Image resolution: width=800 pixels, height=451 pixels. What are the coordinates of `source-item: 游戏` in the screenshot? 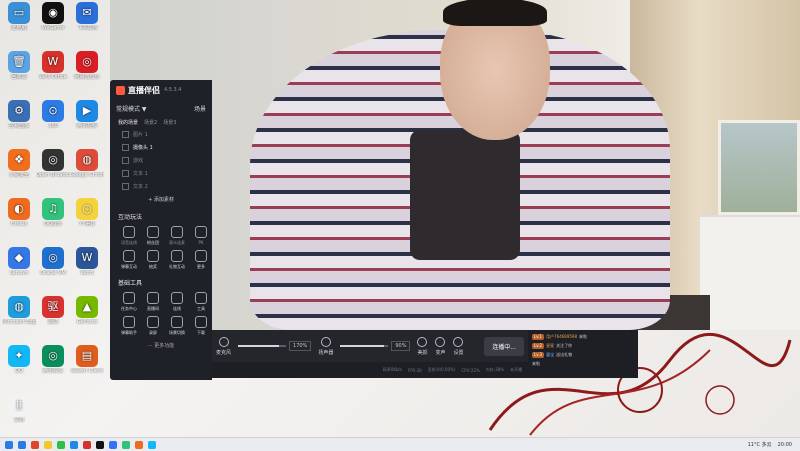 It's located at (161, 160).